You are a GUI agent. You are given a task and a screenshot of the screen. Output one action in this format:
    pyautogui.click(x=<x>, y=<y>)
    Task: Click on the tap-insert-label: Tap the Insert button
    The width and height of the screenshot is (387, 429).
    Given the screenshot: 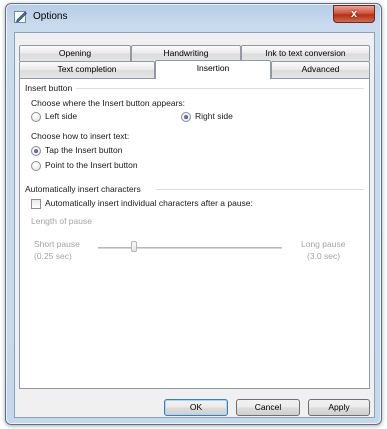 What is the action you would take?
    pyautogui.click(x=84, y=150)
    